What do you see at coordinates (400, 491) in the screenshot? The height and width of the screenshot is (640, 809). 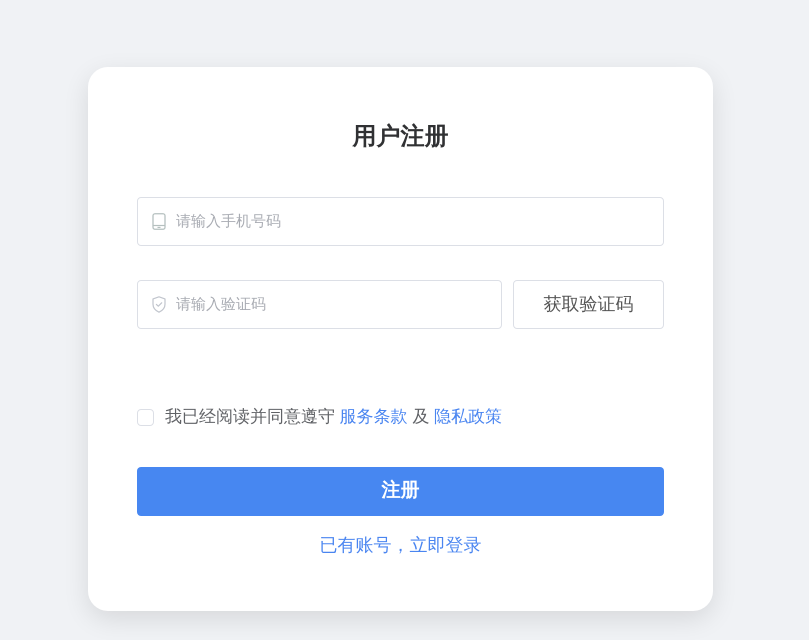 I see `register-button: 注册` at bounding box center [400, 491].